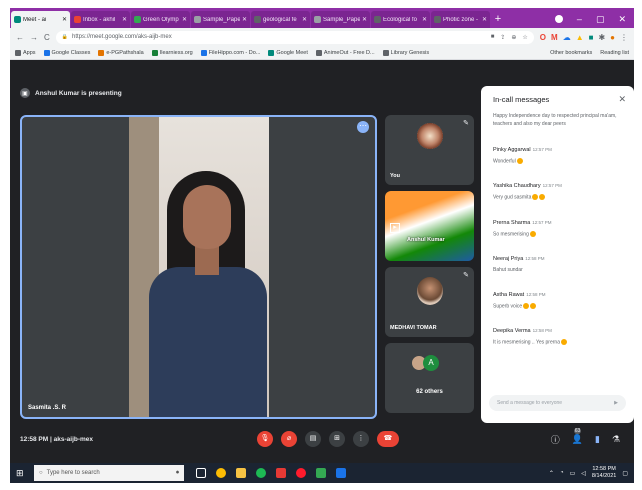  I want to click on end-call-button: ☎, so click(388, 439).